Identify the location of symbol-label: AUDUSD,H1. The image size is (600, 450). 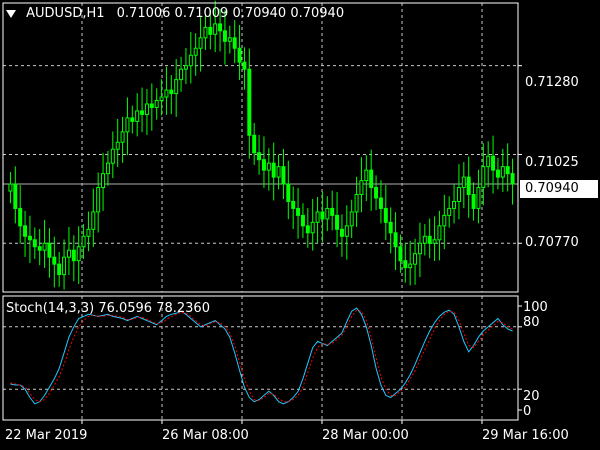
(65, 13).